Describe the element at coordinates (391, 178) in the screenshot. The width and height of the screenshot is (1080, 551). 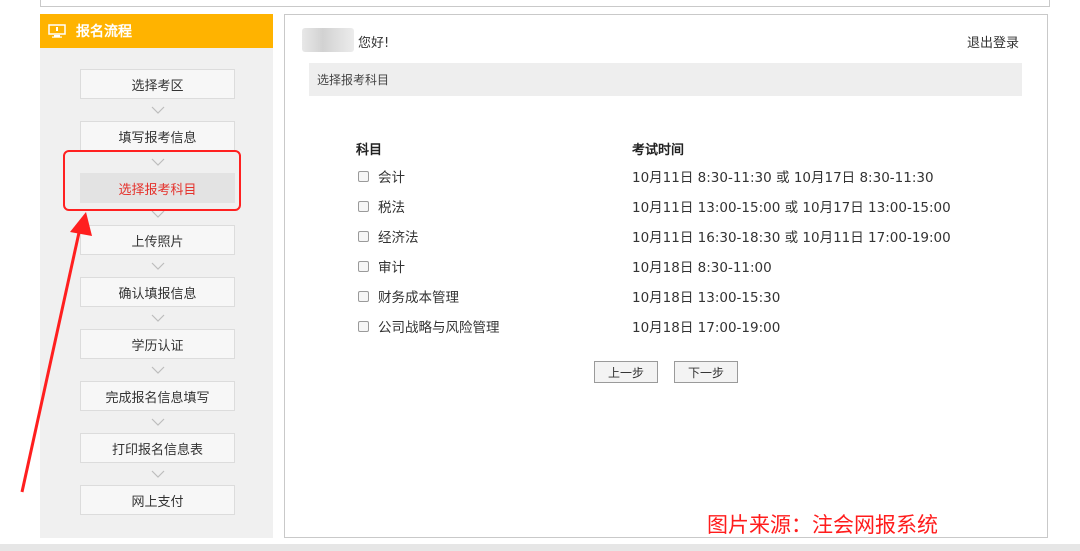
I see `subject-name: 会计` at that location.